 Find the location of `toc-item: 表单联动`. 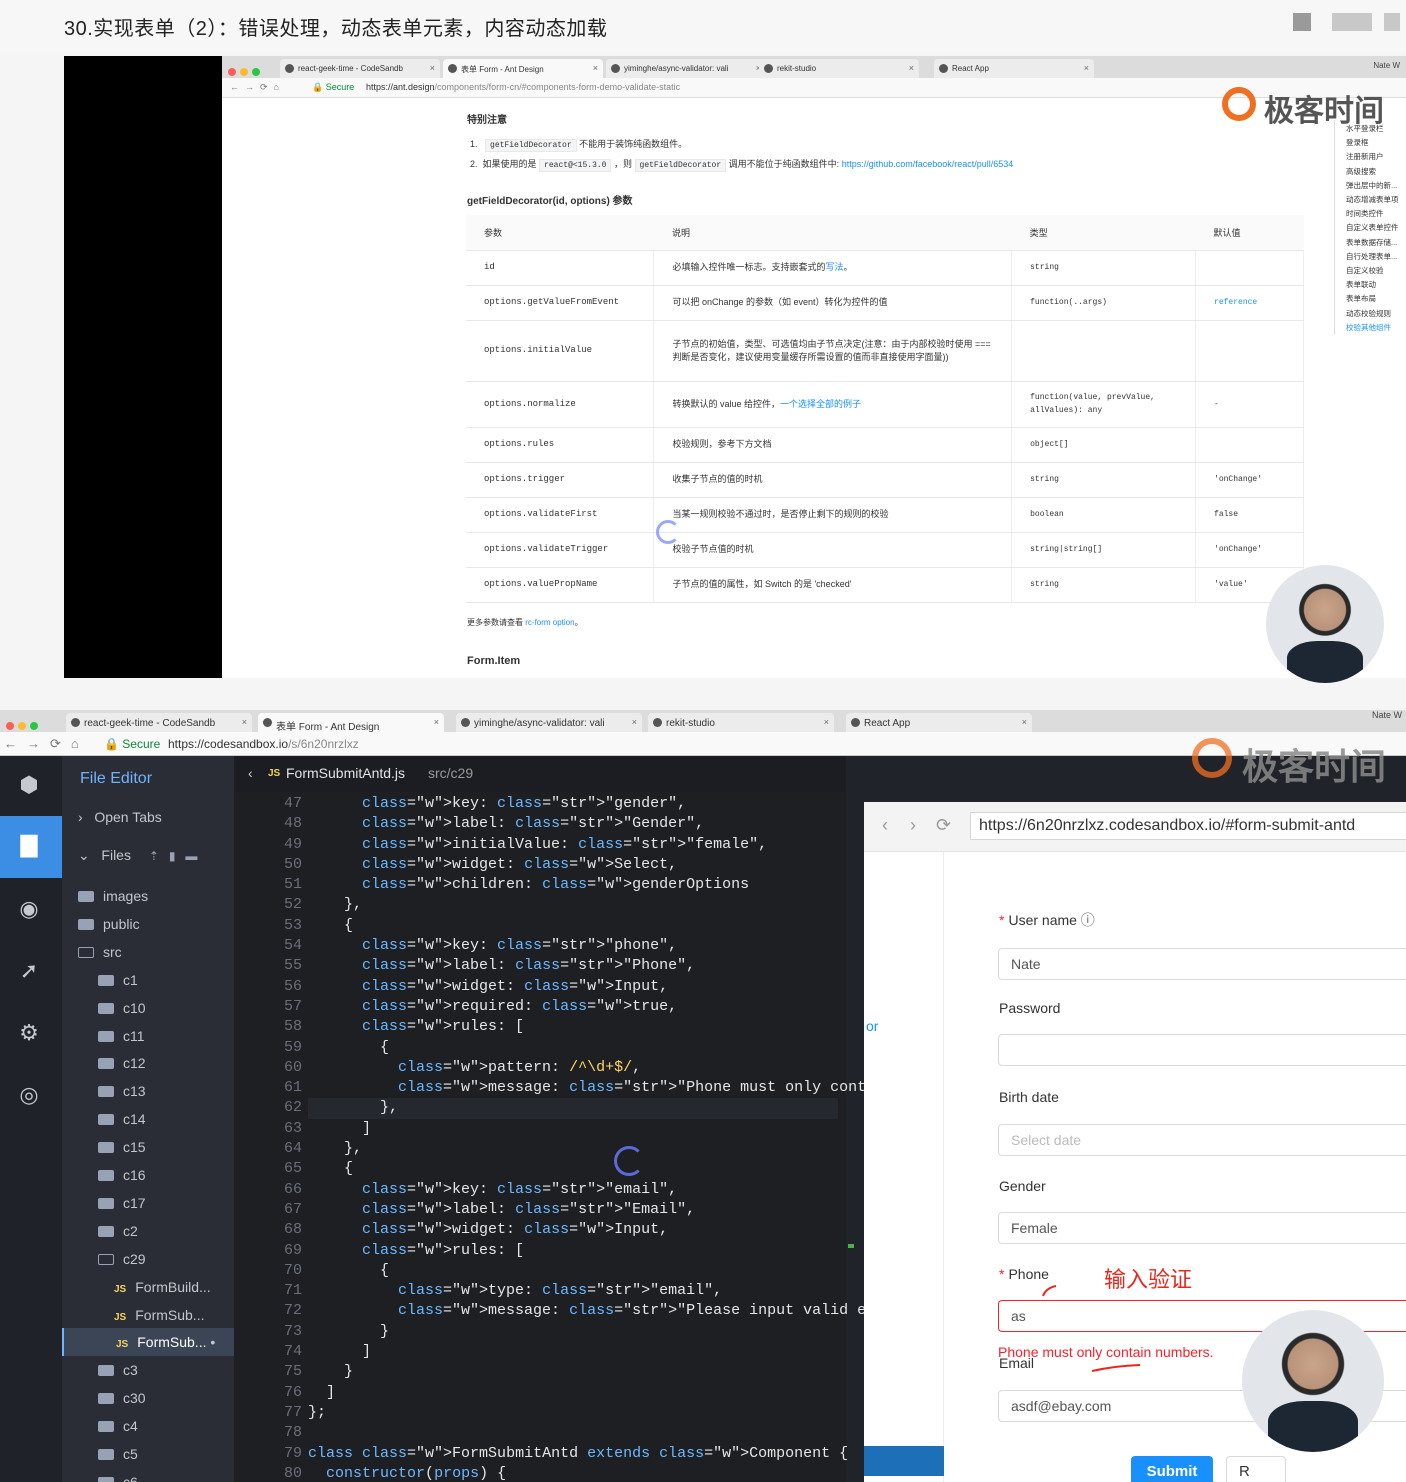

toc-item: 表单联动 is located at coordinates (1361, 284).